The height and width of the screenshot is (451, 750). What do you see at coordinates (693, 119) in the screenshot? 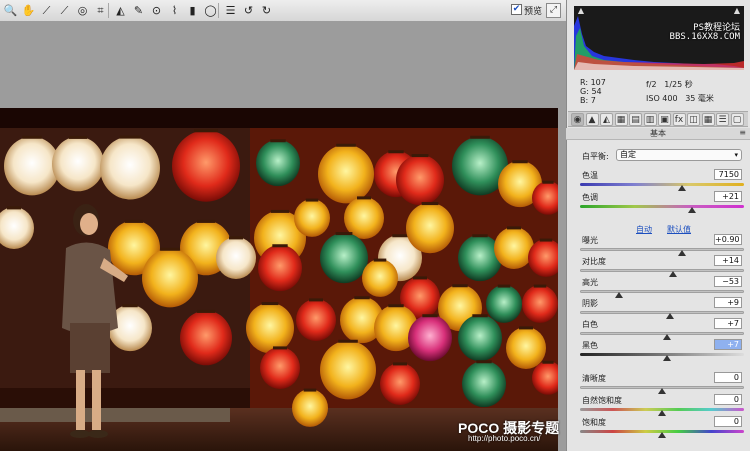
I see `panel-tab-9: ◫` at bounding box center [693, 119].